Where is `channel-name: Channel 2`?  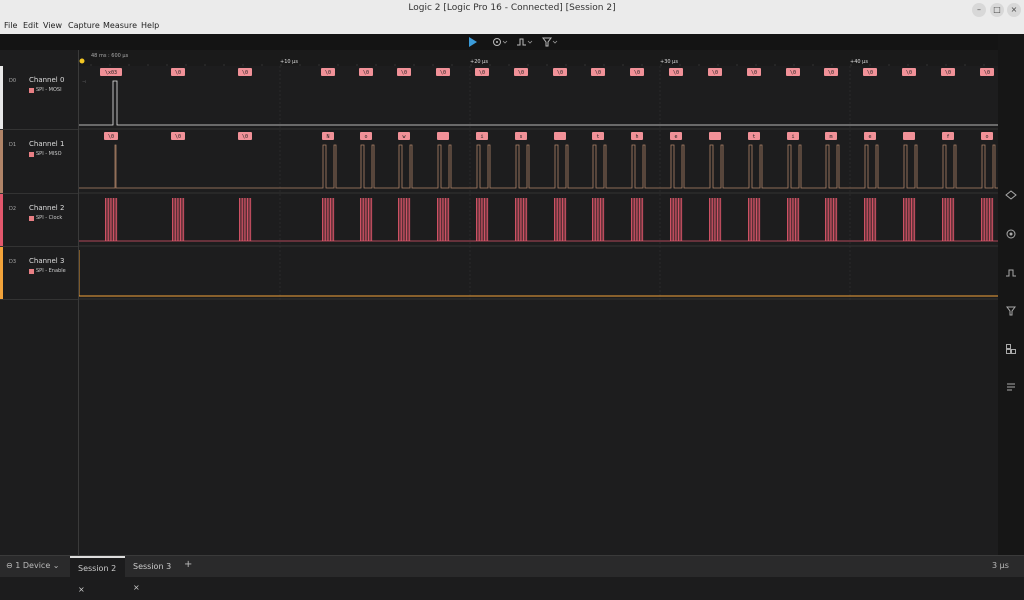 channel-name: Channel 2 is located at coordinates (46, 208).